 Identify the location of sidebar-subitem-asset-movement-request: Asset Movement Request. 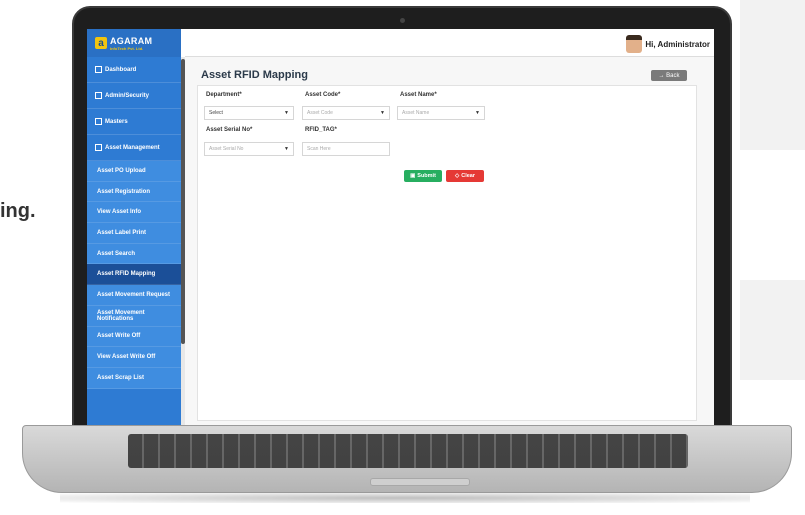
(134, 295).